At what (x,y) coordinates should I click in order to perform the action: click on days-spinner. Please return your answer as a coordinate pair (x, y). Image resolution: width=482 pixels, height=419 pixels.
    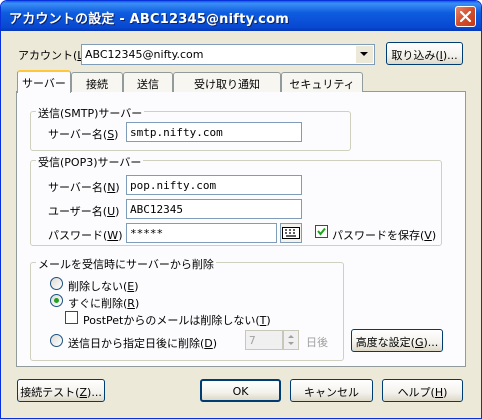
    Looking at the image, I should click on (291, 340).